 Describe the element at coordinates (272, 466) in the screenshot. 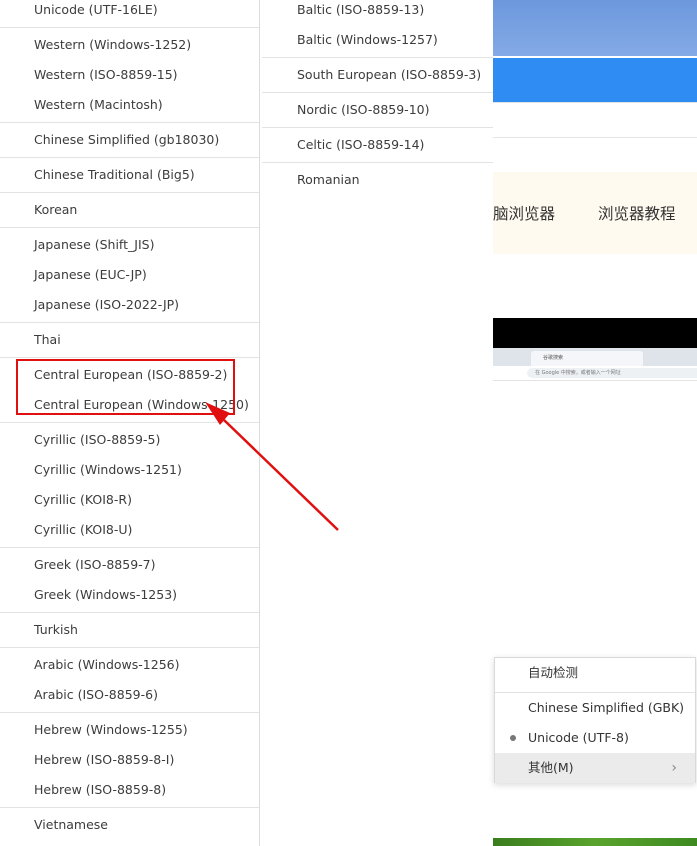

I see `annotation-arrow-icon` at that location.